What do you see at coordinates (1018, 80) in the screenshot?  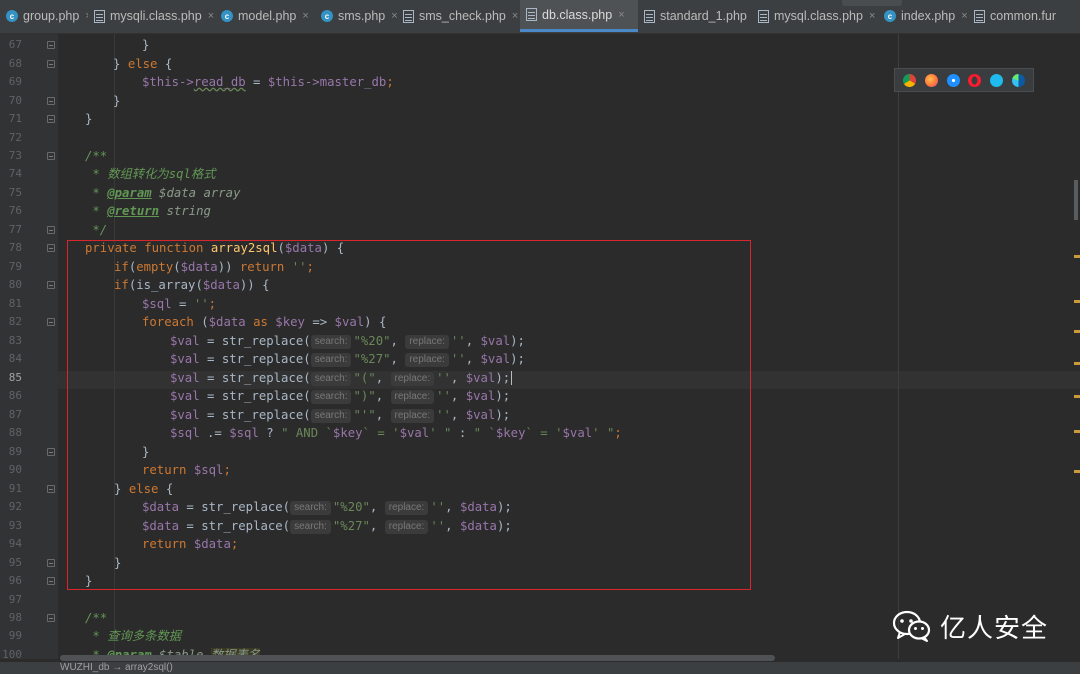 I see `edge-icon` at bounding box center [1018, 80].